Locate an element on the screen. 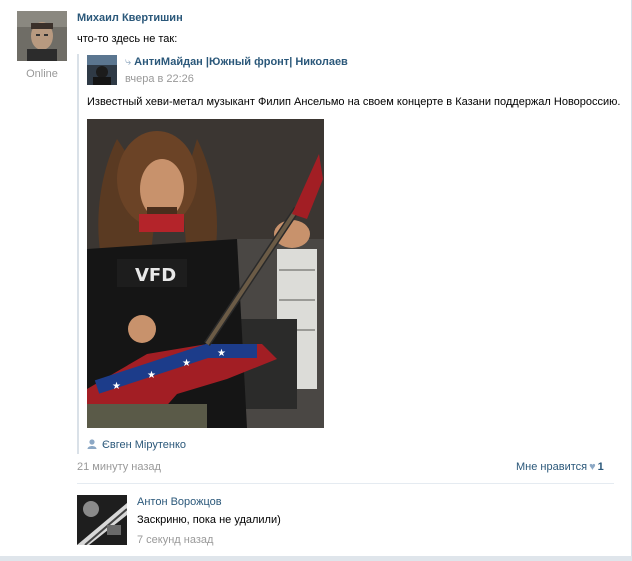 The height and width of the screenshot is (561, 632). repost-signer: Євген Мірутенко is located at coordinates (136, 445).